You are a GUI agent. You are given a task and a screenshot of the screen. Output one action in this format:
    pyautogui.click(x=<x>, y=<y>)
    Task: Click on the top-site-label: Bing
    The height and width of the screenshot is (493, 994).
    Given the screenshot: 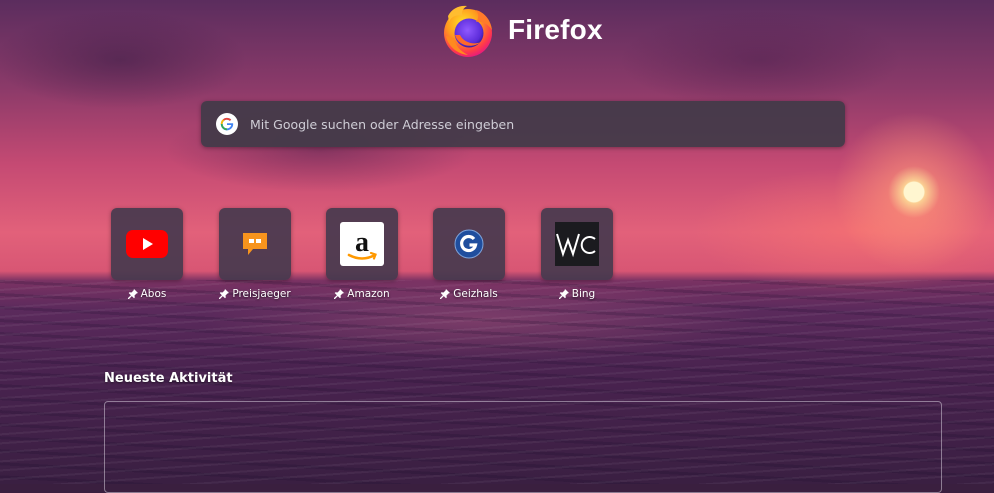 What is the action you would take?
    pyautogui.click(x=583, y=294)
    